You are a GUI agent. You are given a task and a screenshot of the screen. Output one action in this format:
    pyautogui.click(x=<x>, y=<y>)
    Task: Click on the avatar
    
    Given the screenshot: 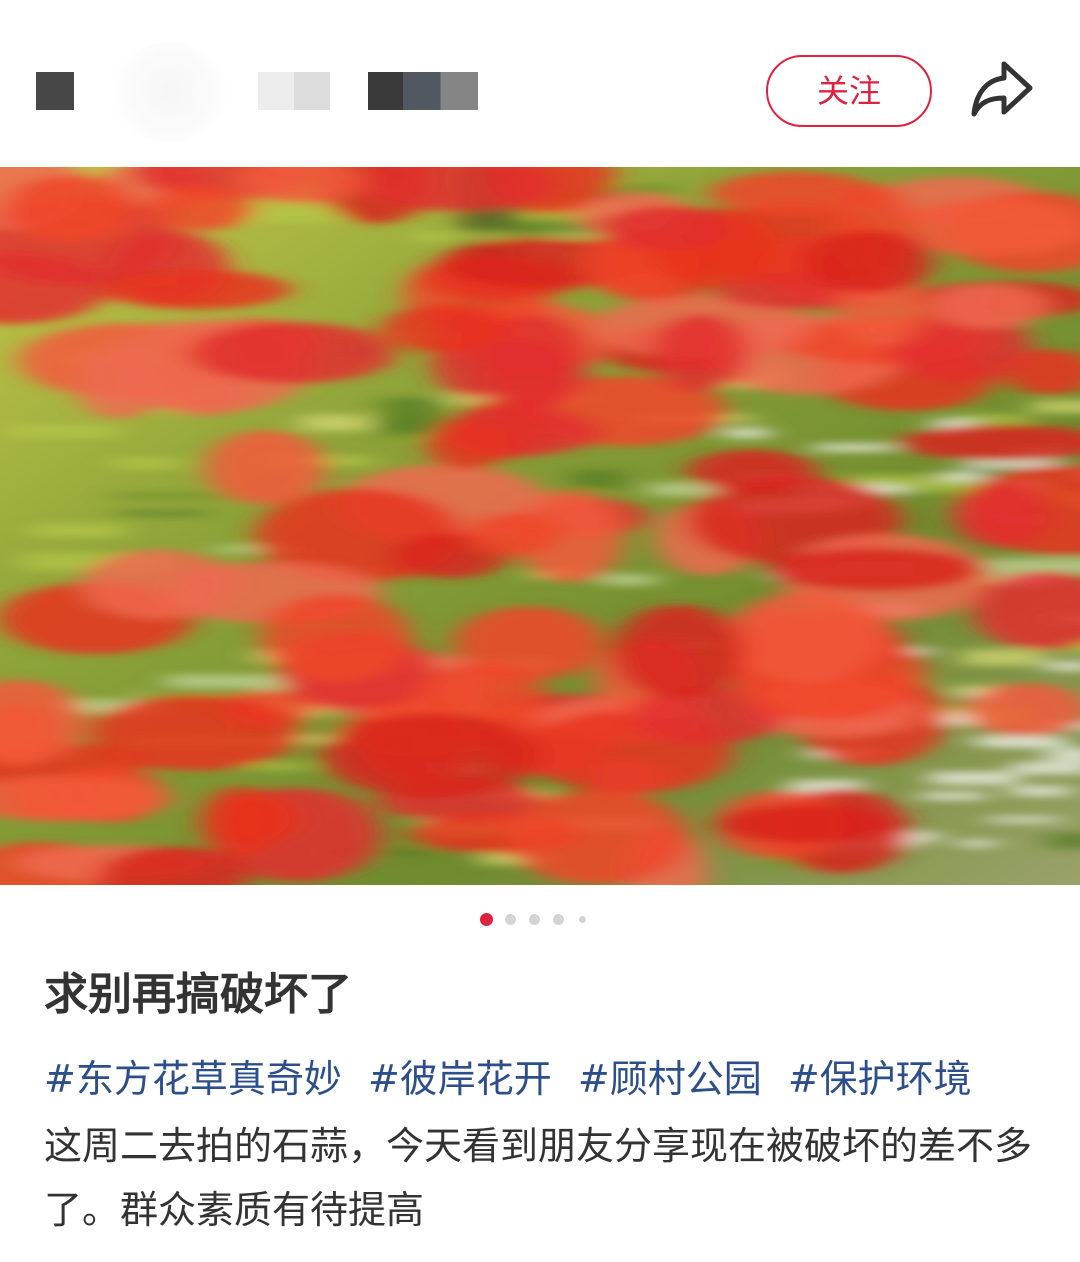 What is the action you would take?
    pyautogui.click(x=170, y=92)
    